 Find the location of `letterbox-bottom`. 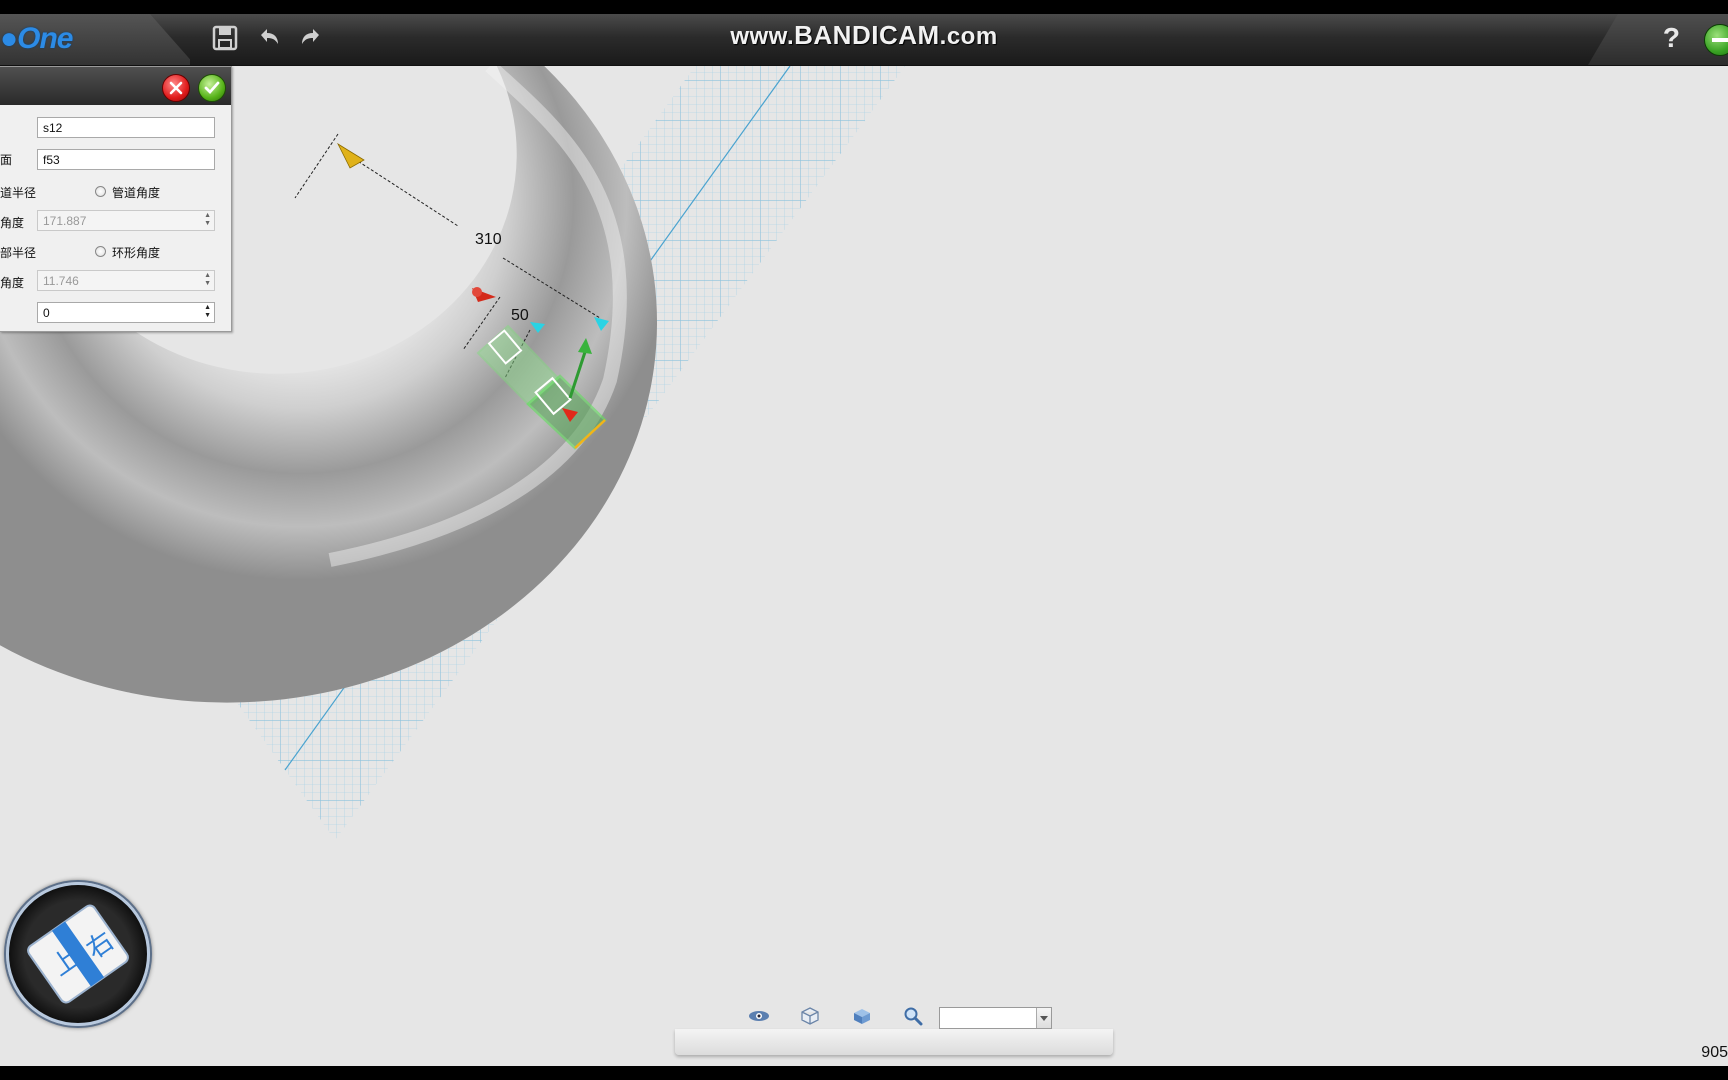

letterbox-bottom is located at coordinates (864, 1073).